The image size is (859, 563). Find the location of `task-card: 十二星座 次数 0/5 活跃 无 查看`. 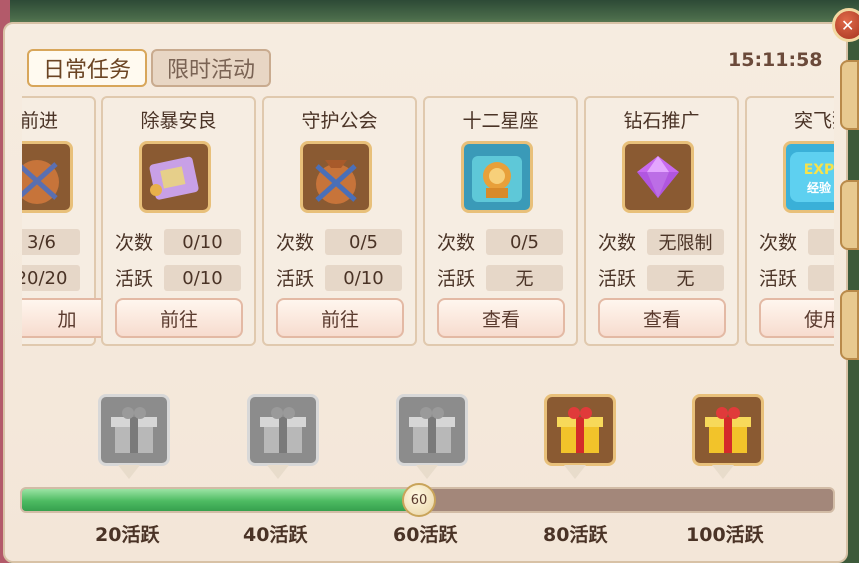

task-card: 十二星座 次数 0/5 活跃 无 查看 is located at coordinates (500, 221).